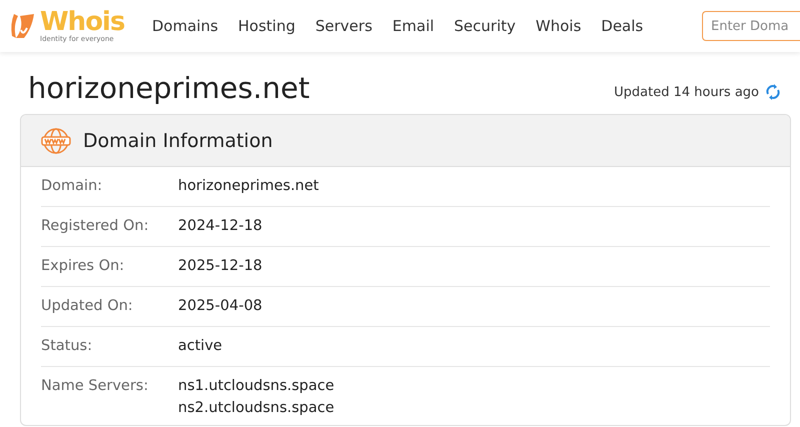  I want to click on nav-link: Deals, so click(622, 26).